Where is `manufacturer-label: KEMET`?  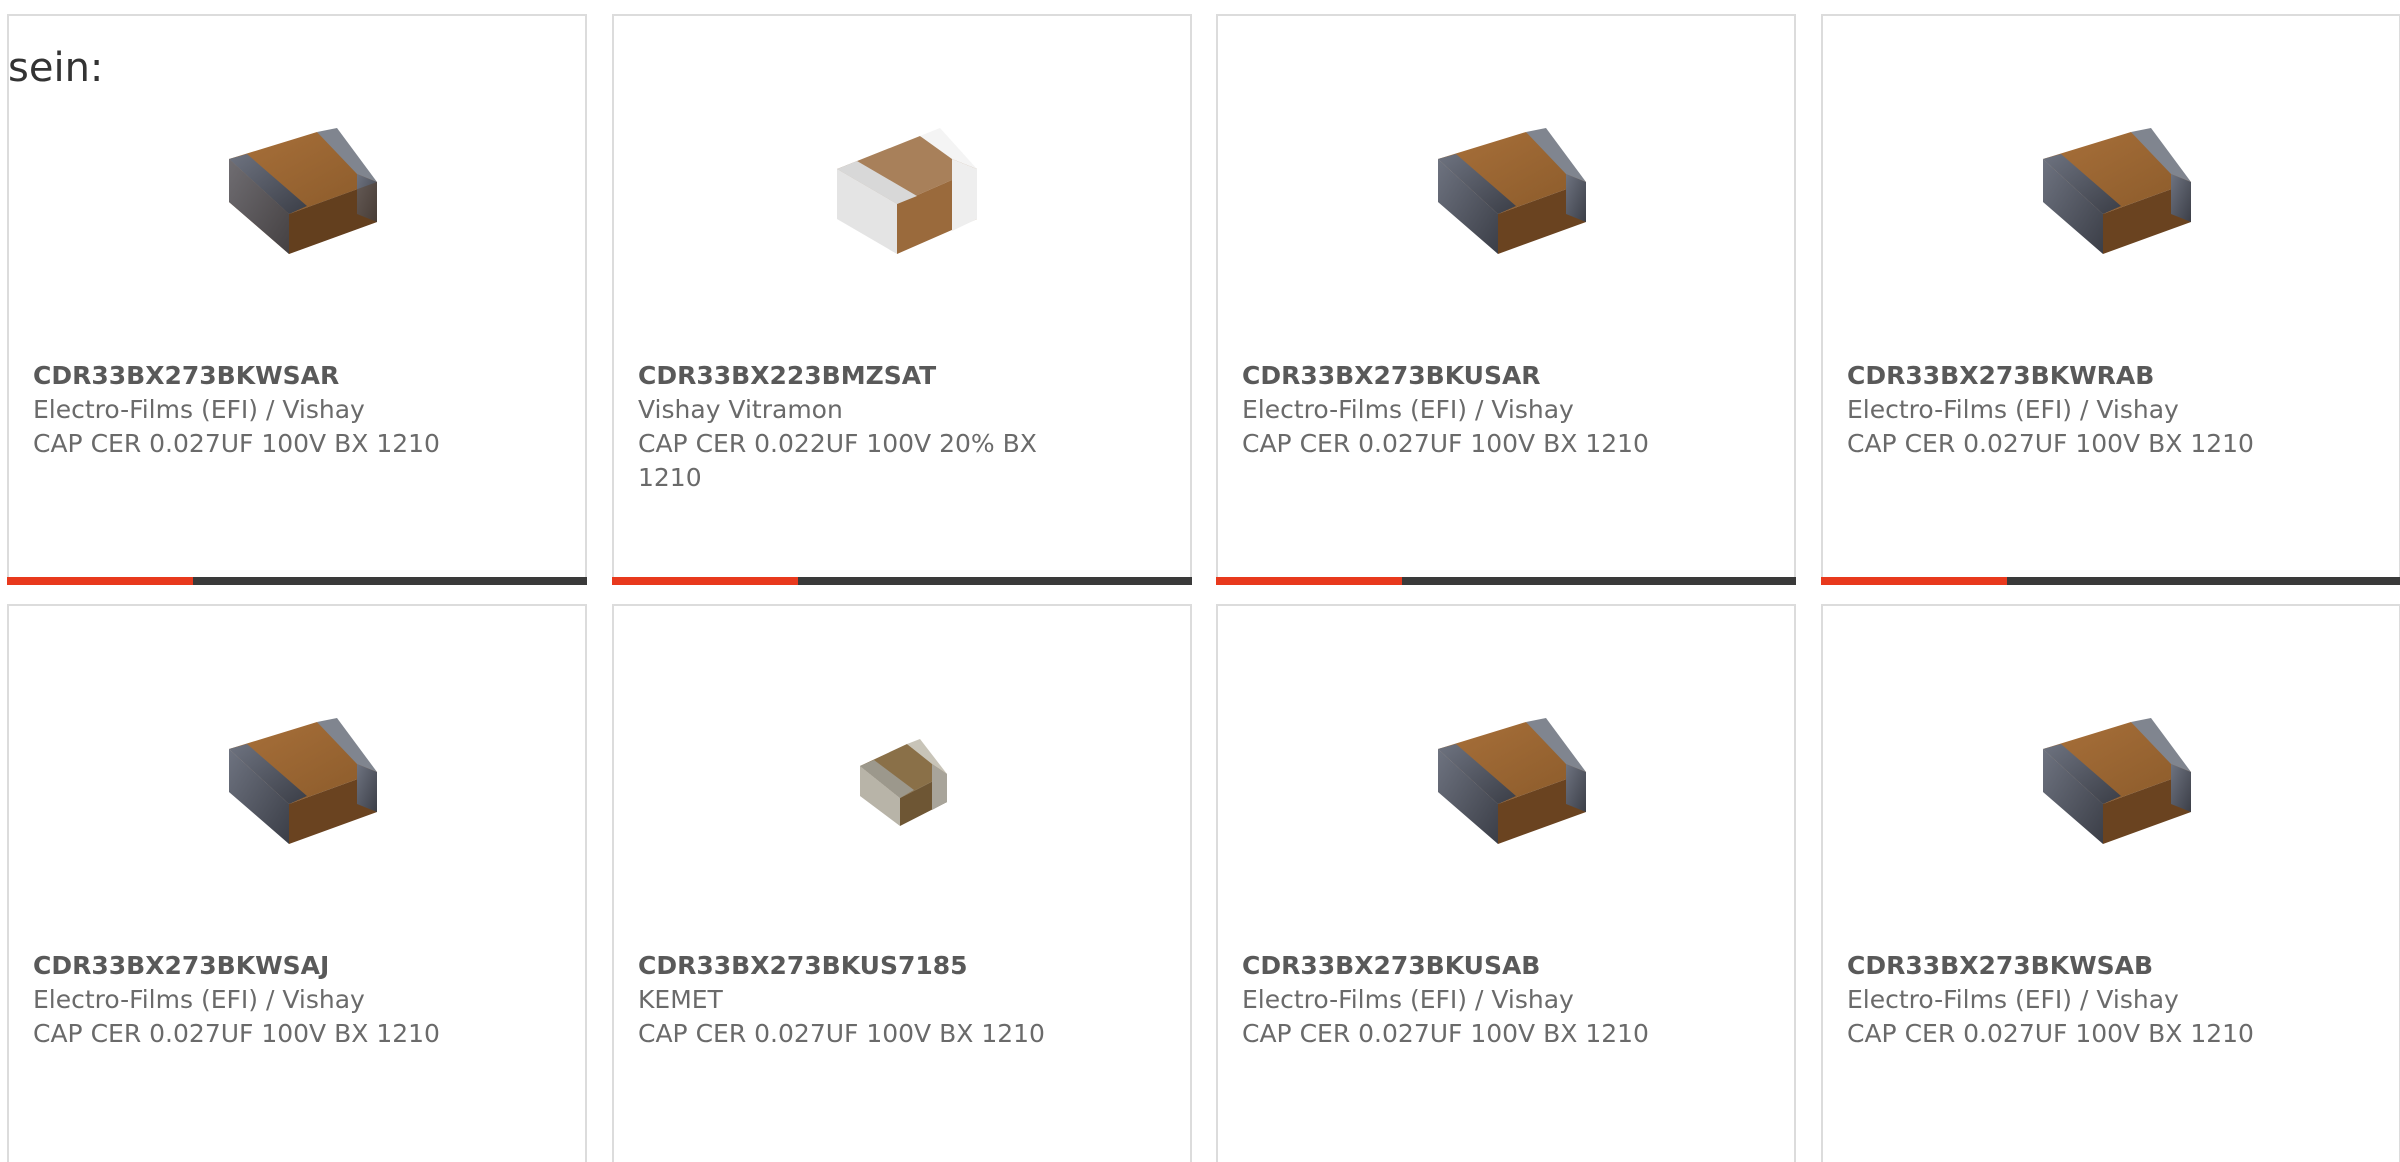 manufacturer-label: KEMET is located at coordinates (680, 999).